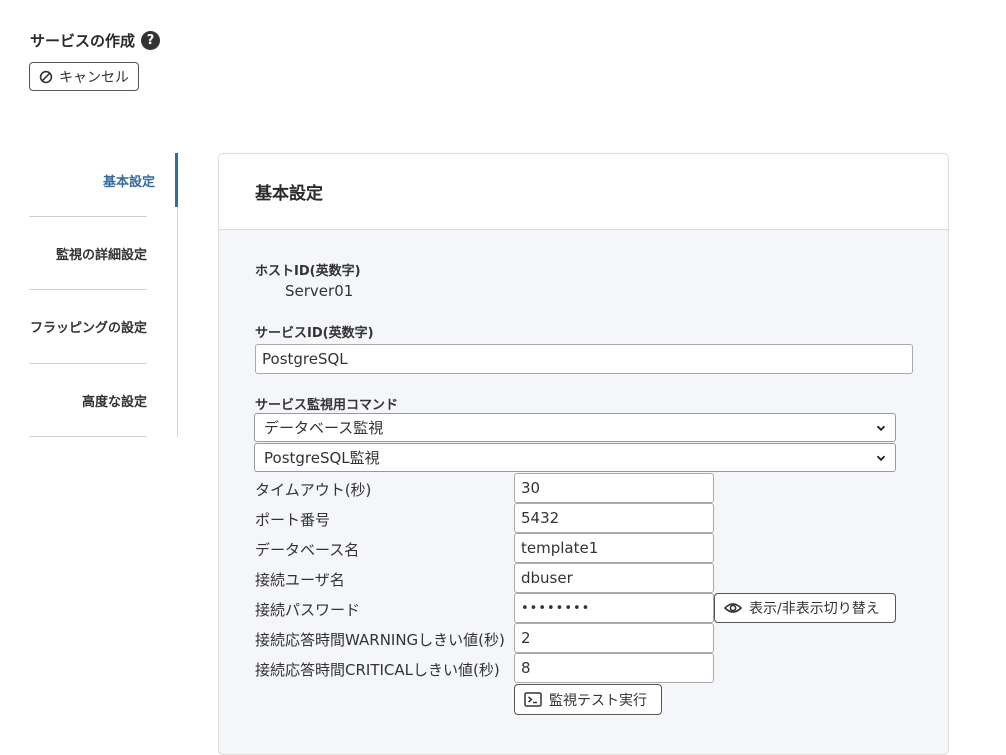 Image resolution: width=1006 pixels, height=755 pixels. What do you see at coordinates (289, 194) in the screenshot?
I see `card-title: 基本設定` at bounding box center [289, 194].